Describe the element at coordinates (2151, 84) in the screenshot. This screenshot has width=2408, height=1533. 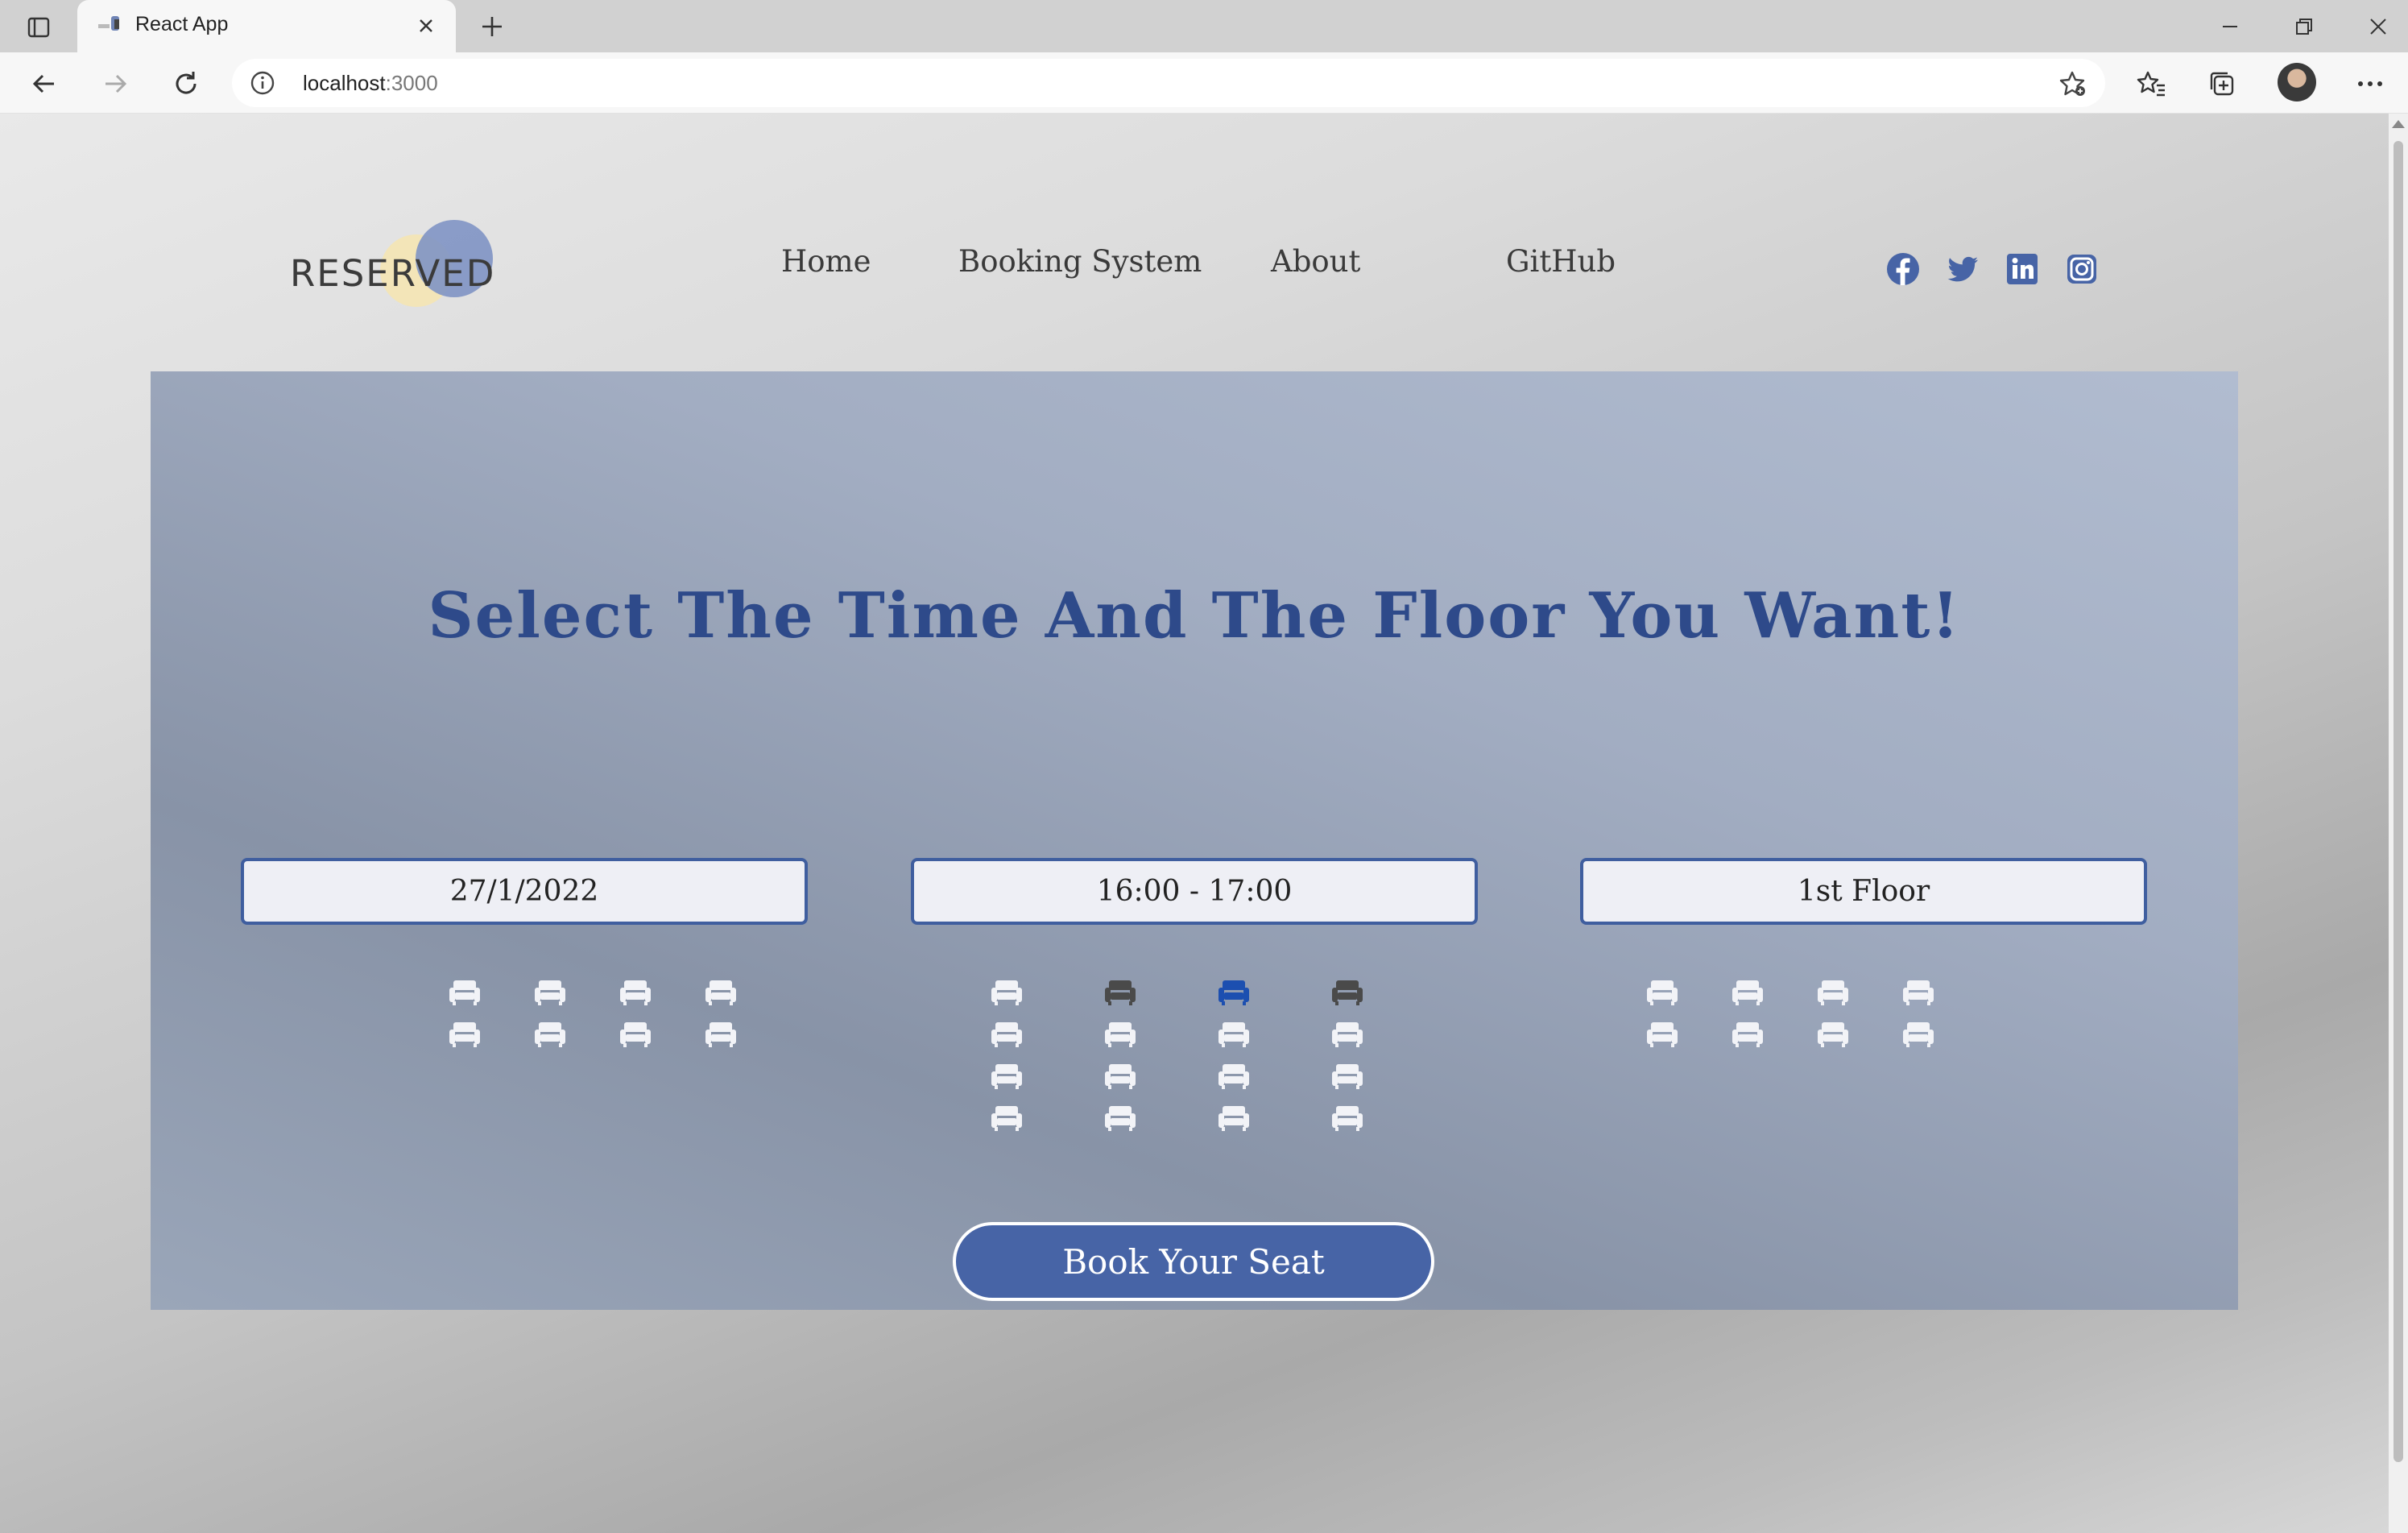
I see `favorites-icon` at that location.